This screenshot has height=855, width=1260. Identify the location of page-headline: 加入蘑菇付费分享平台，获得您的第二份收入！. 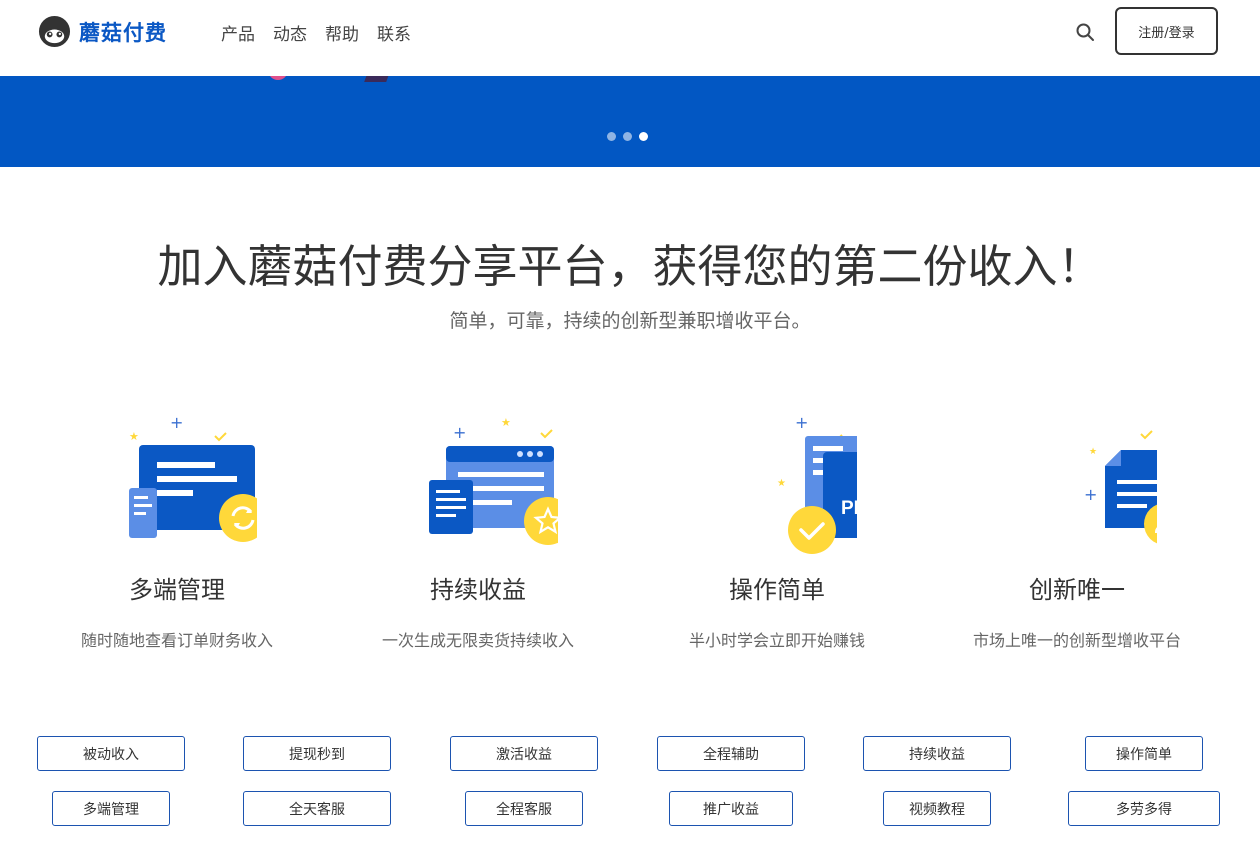
(630, 266).